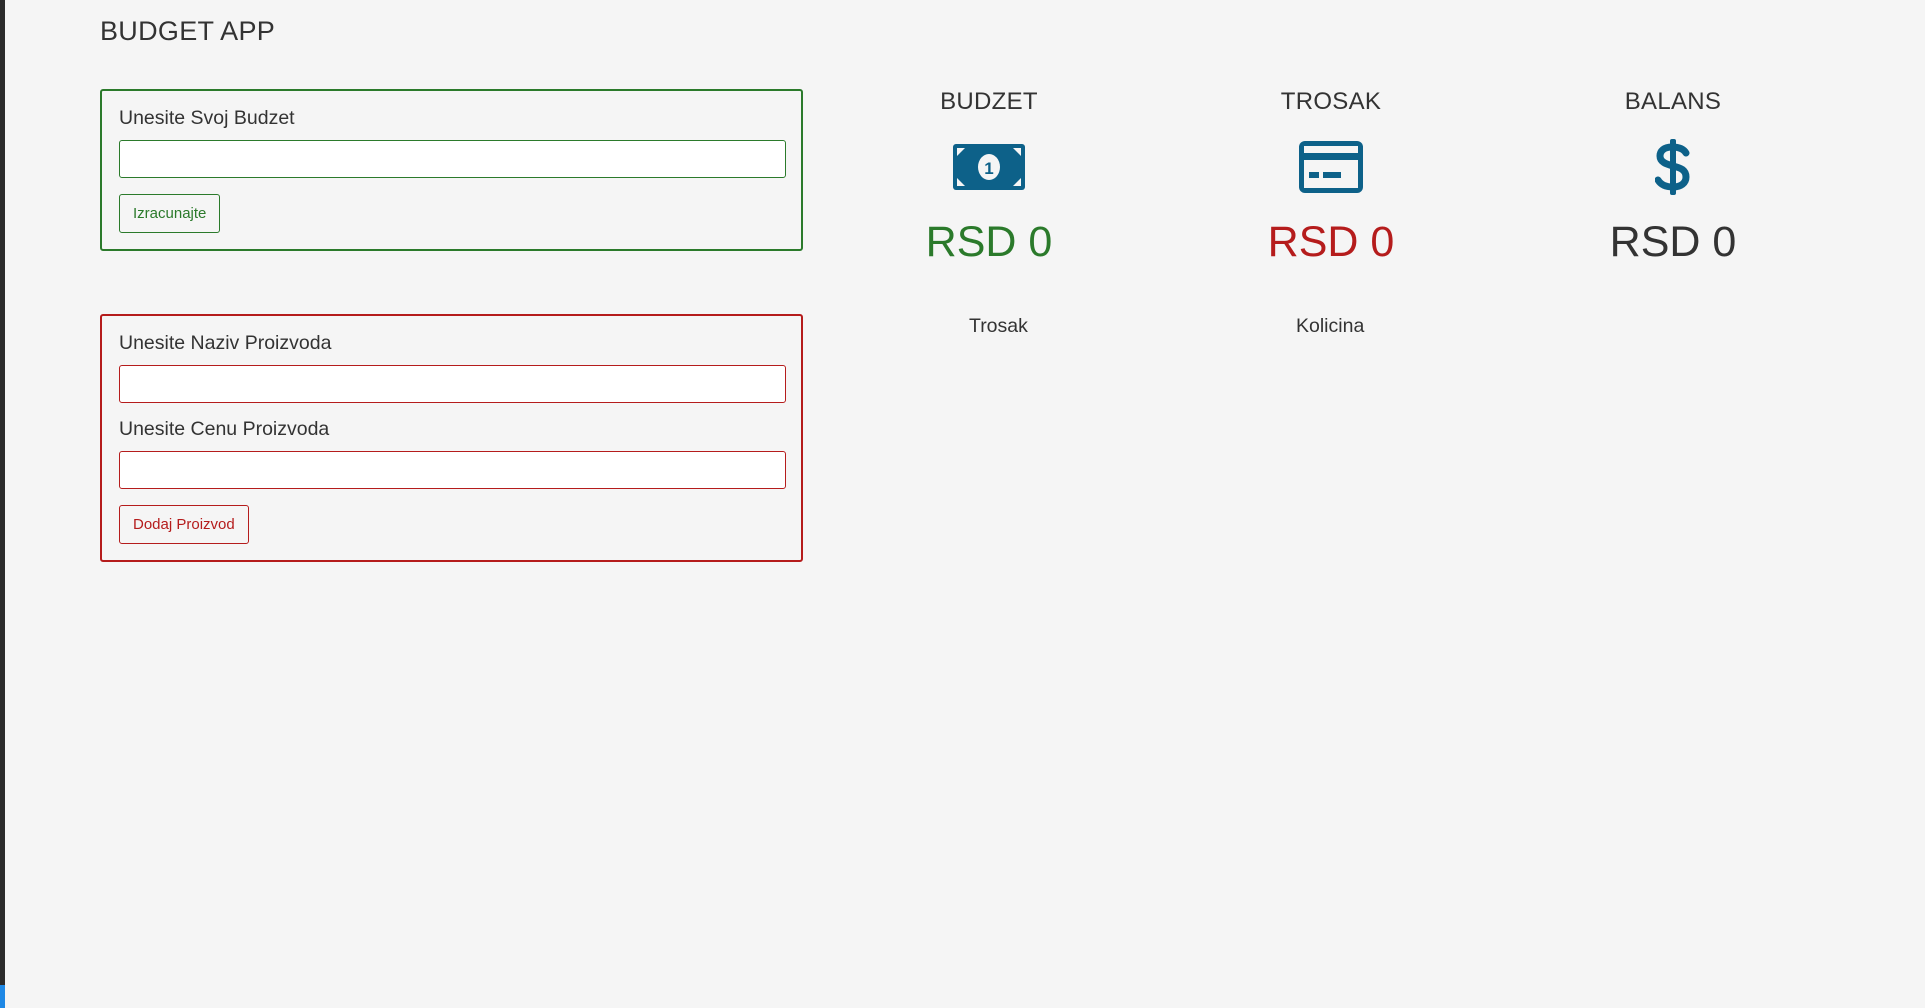 The image size is (1925, 1008). I want to click on svg-text: 1, so click(988, 168).